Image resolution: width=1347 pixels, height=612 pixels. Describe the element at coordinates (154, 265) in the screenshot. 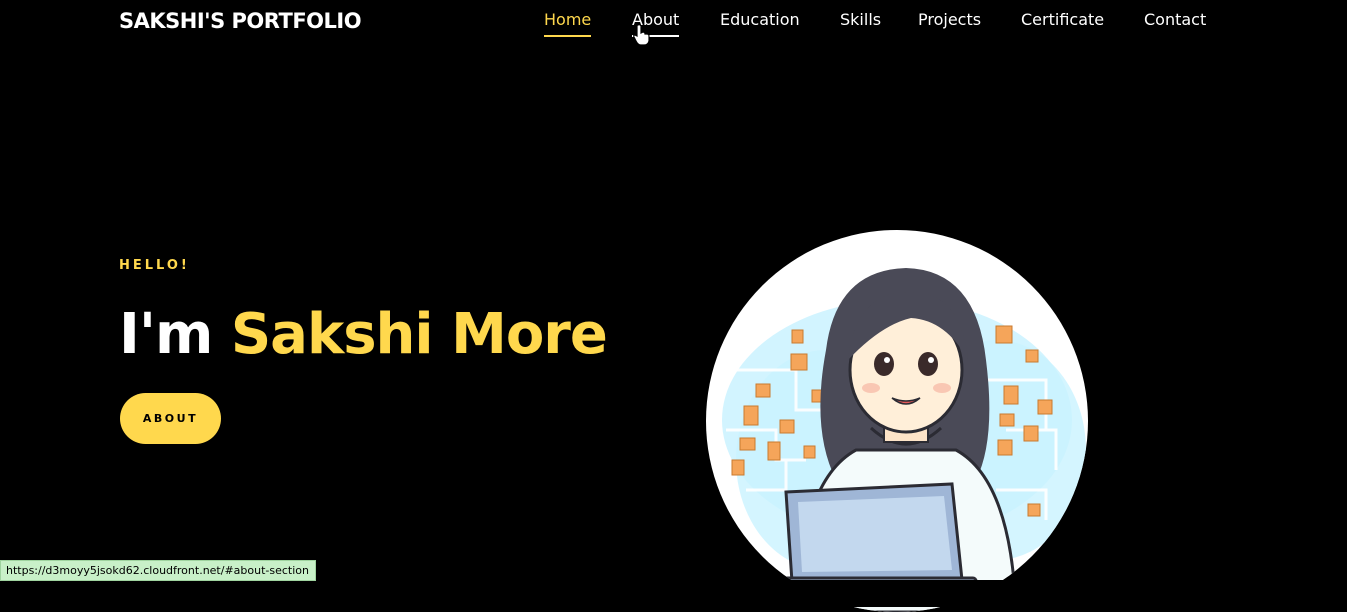

I see `hero-greeting: HELLO!` at that location.